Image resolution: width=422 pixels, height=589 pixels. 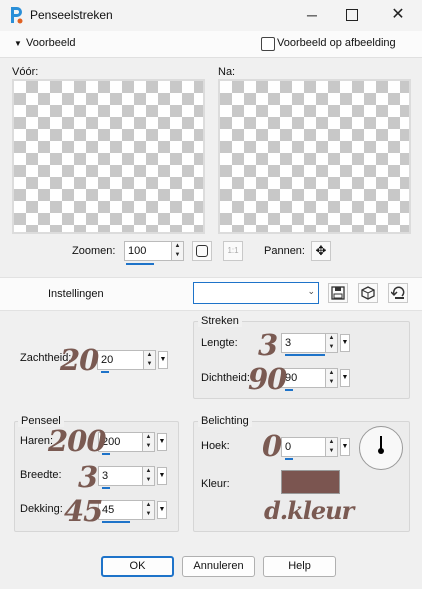 I want to click on lighting-title: Belichting, so click(x=225, y=421).